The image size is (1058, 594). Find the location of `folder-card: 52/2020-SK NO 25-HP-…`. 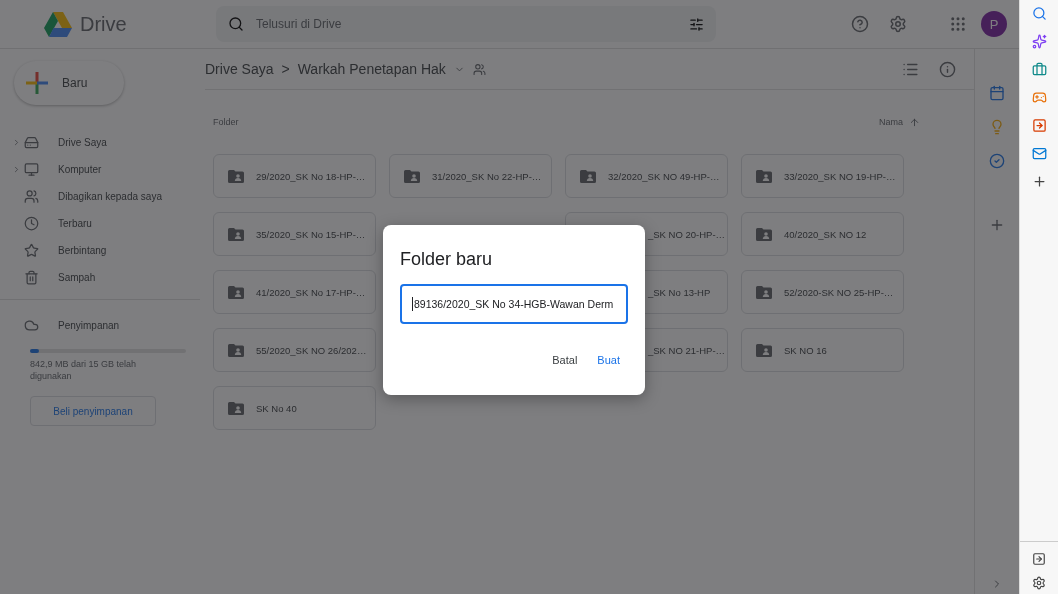

folder-card: 52/2020-SK NO 25-HP-… is located at coordinates (822, 292).